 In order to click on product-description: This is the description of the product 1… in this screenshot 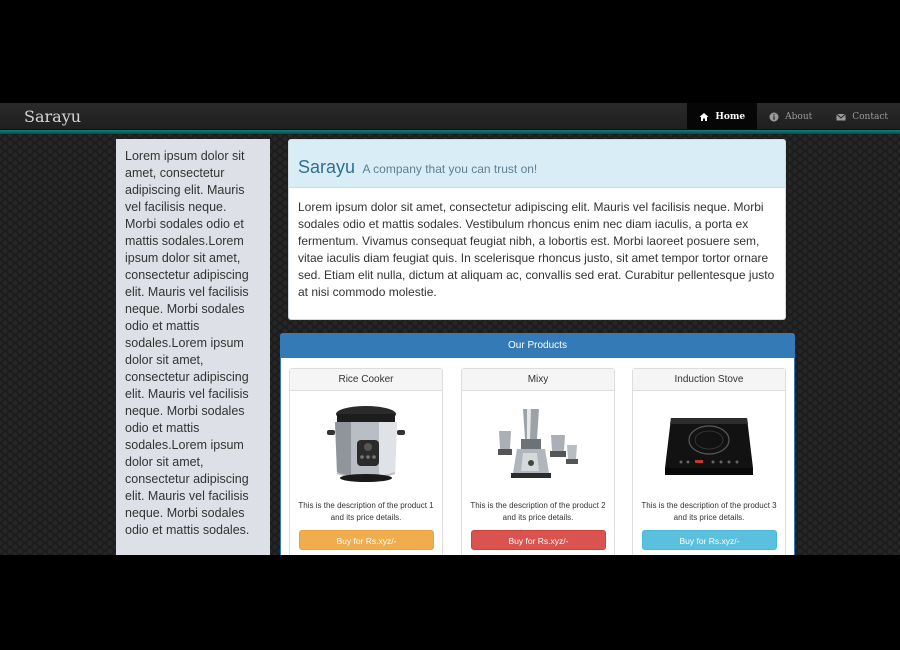, I will do `click(366, 511)`.